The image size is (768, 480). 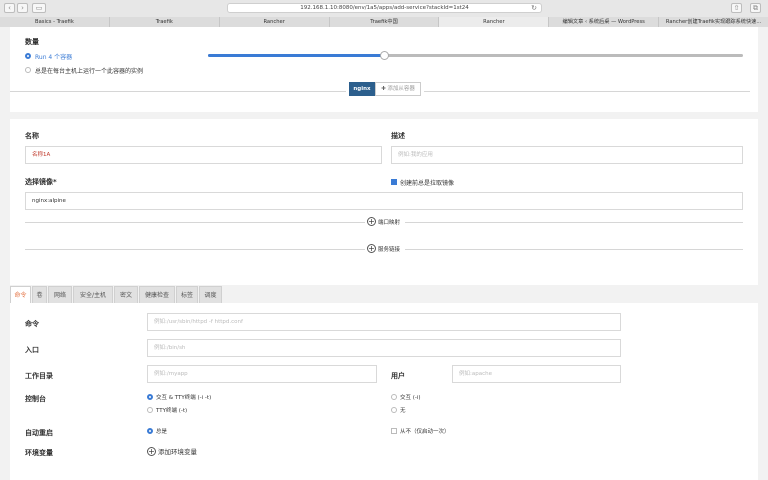 I want to click on tab-secrets: 密文, so click(x=126, y=295).